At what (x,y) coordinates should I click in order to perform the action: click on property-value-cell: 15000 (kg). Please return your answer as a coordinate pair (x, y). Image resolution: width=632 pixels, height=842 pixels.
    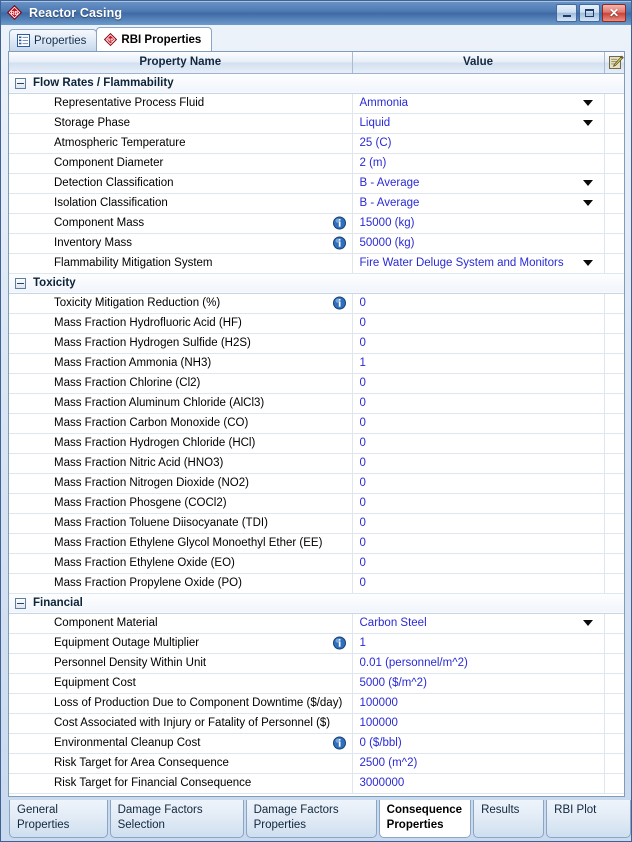
    Looking at the image, I should click on (478, 223).